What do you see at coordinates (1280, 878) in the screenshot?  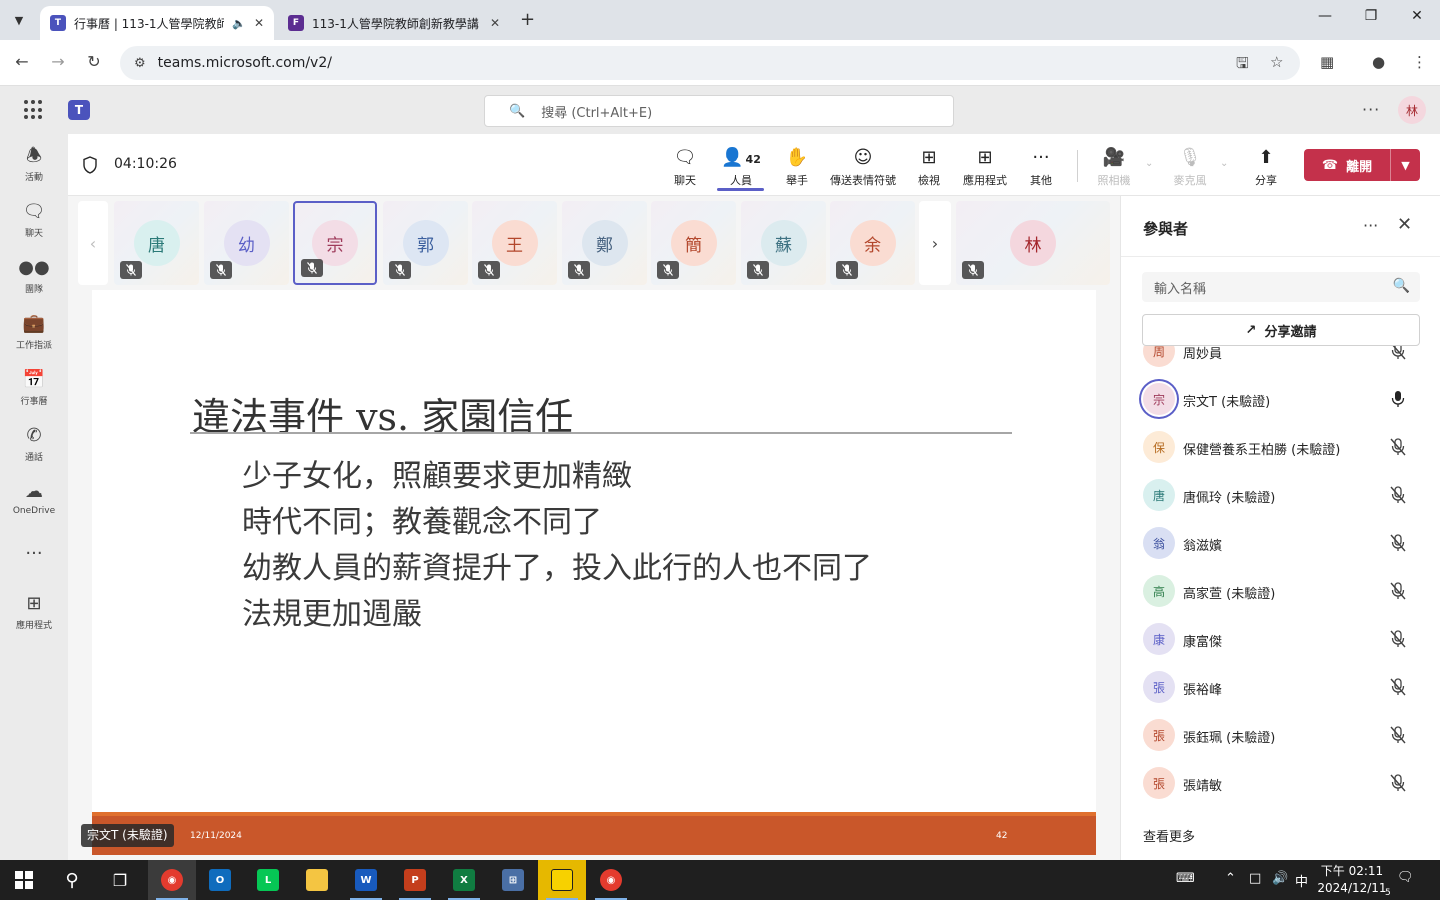 I see `volume-icon: 🔊` at bounding box center [1280, 878].